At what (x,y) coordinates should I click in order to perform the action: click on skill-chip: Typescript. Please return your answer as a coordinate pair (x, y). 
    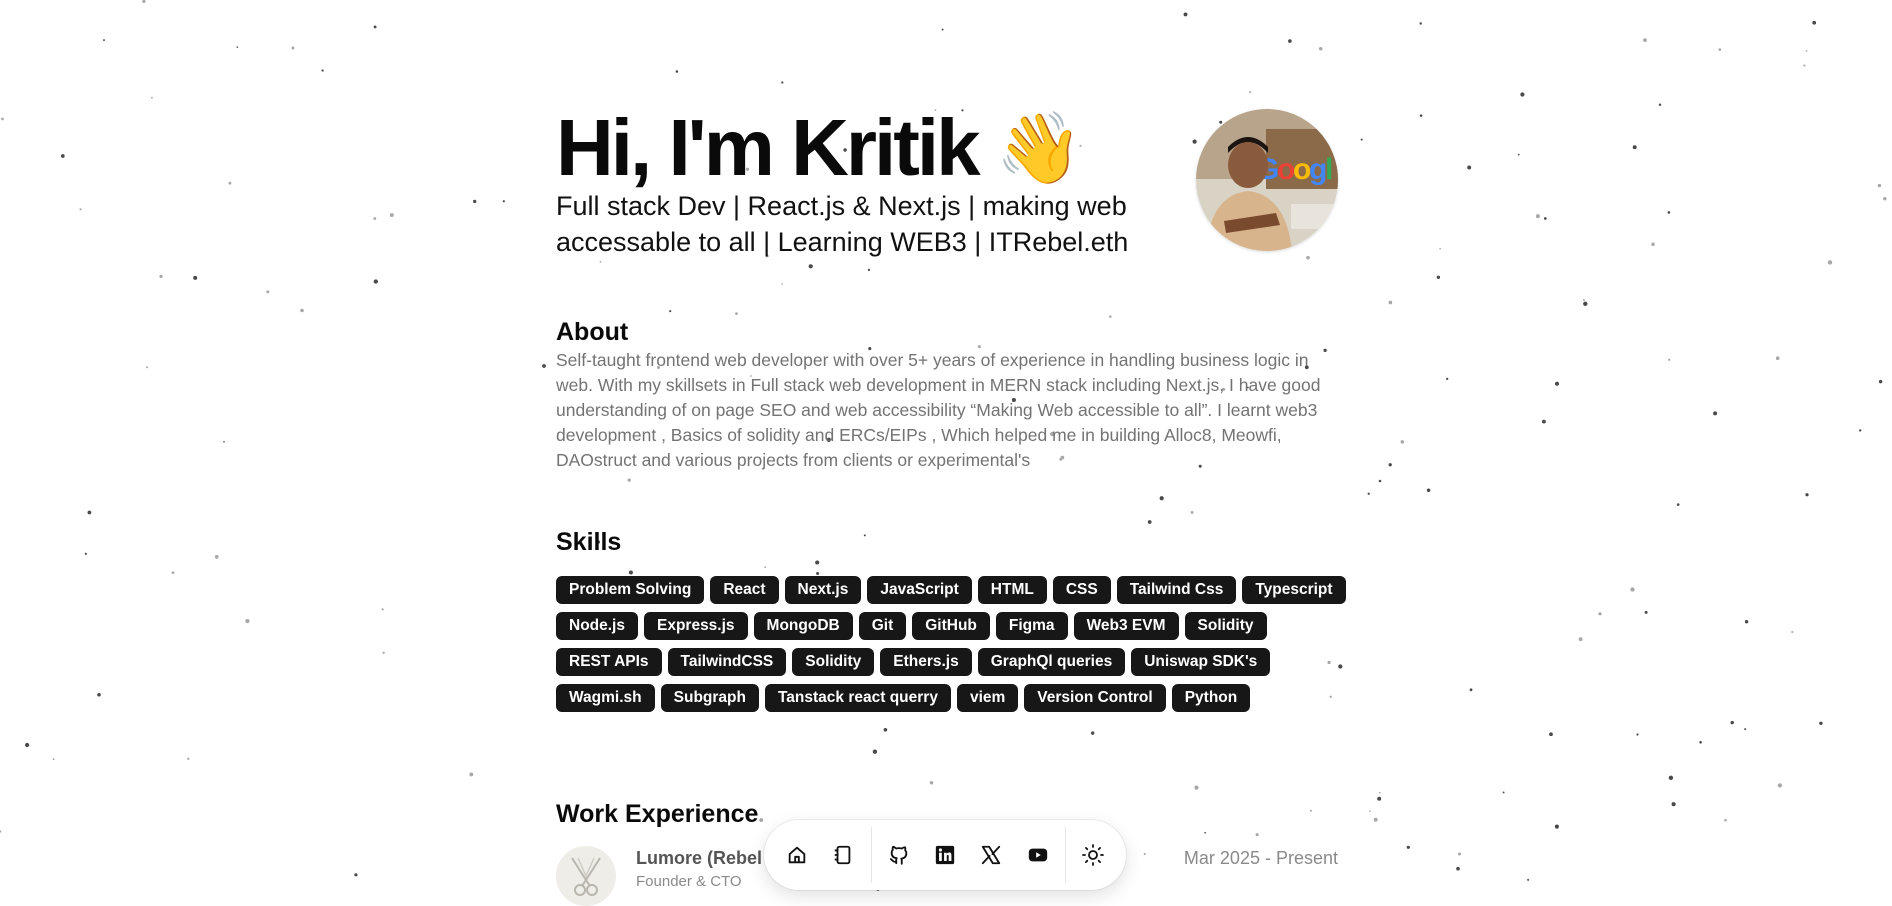
    Looking at the image, I should click on (1294, 590).